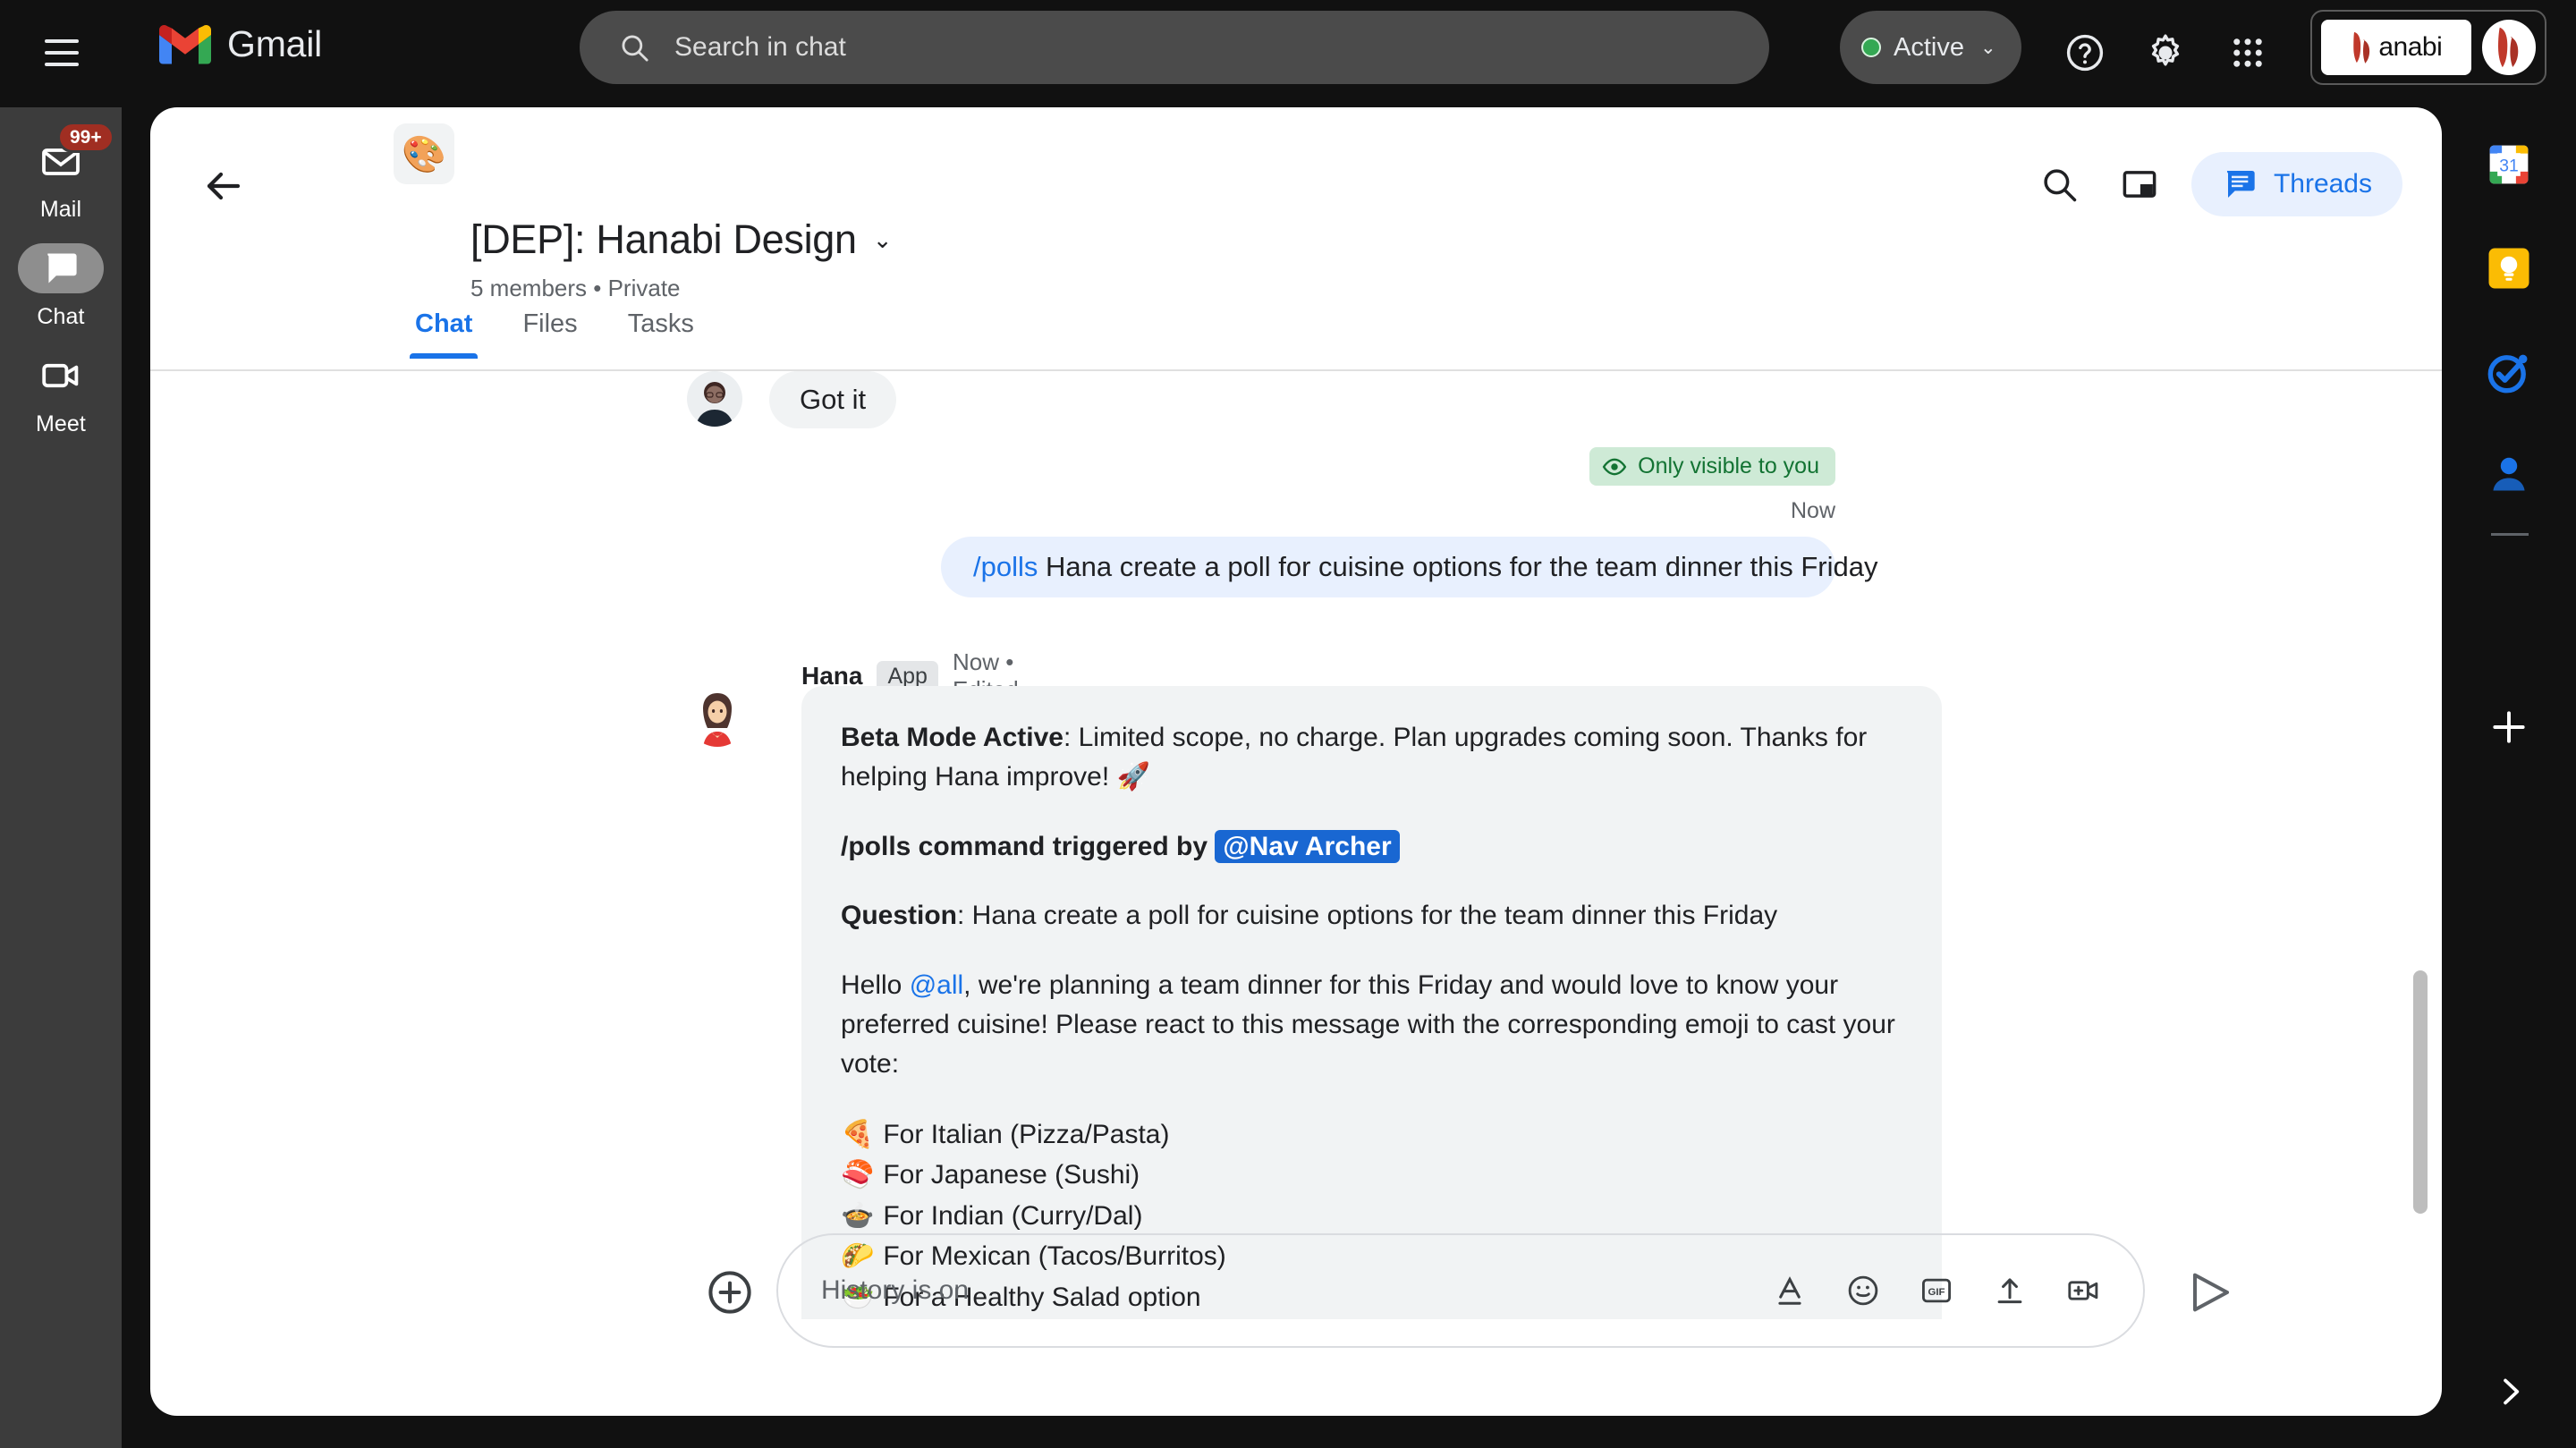 The width and height of the screenshot is (2576, 1448). What do you see at coordinates (952, 737) in the screenshot?
I see `beta-label: Beta Mode Active` at bounding box center [952, 737].